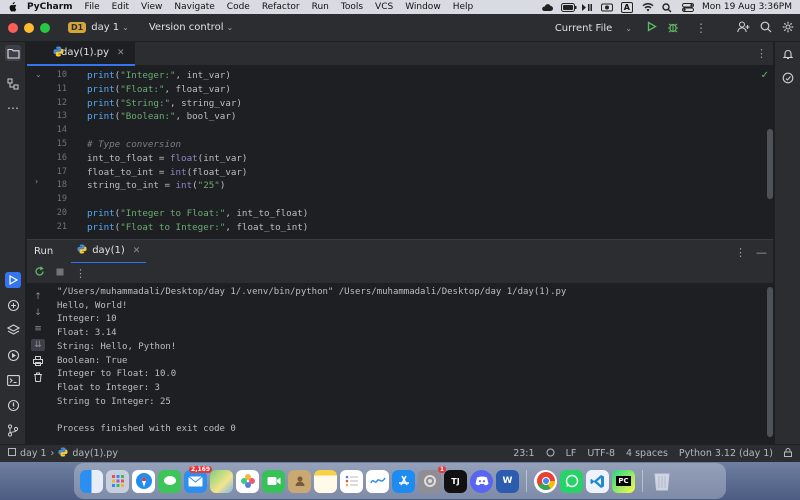 The image size is (800, 500). I want to click on run-options-icon: ⋮, so click(740, 252).